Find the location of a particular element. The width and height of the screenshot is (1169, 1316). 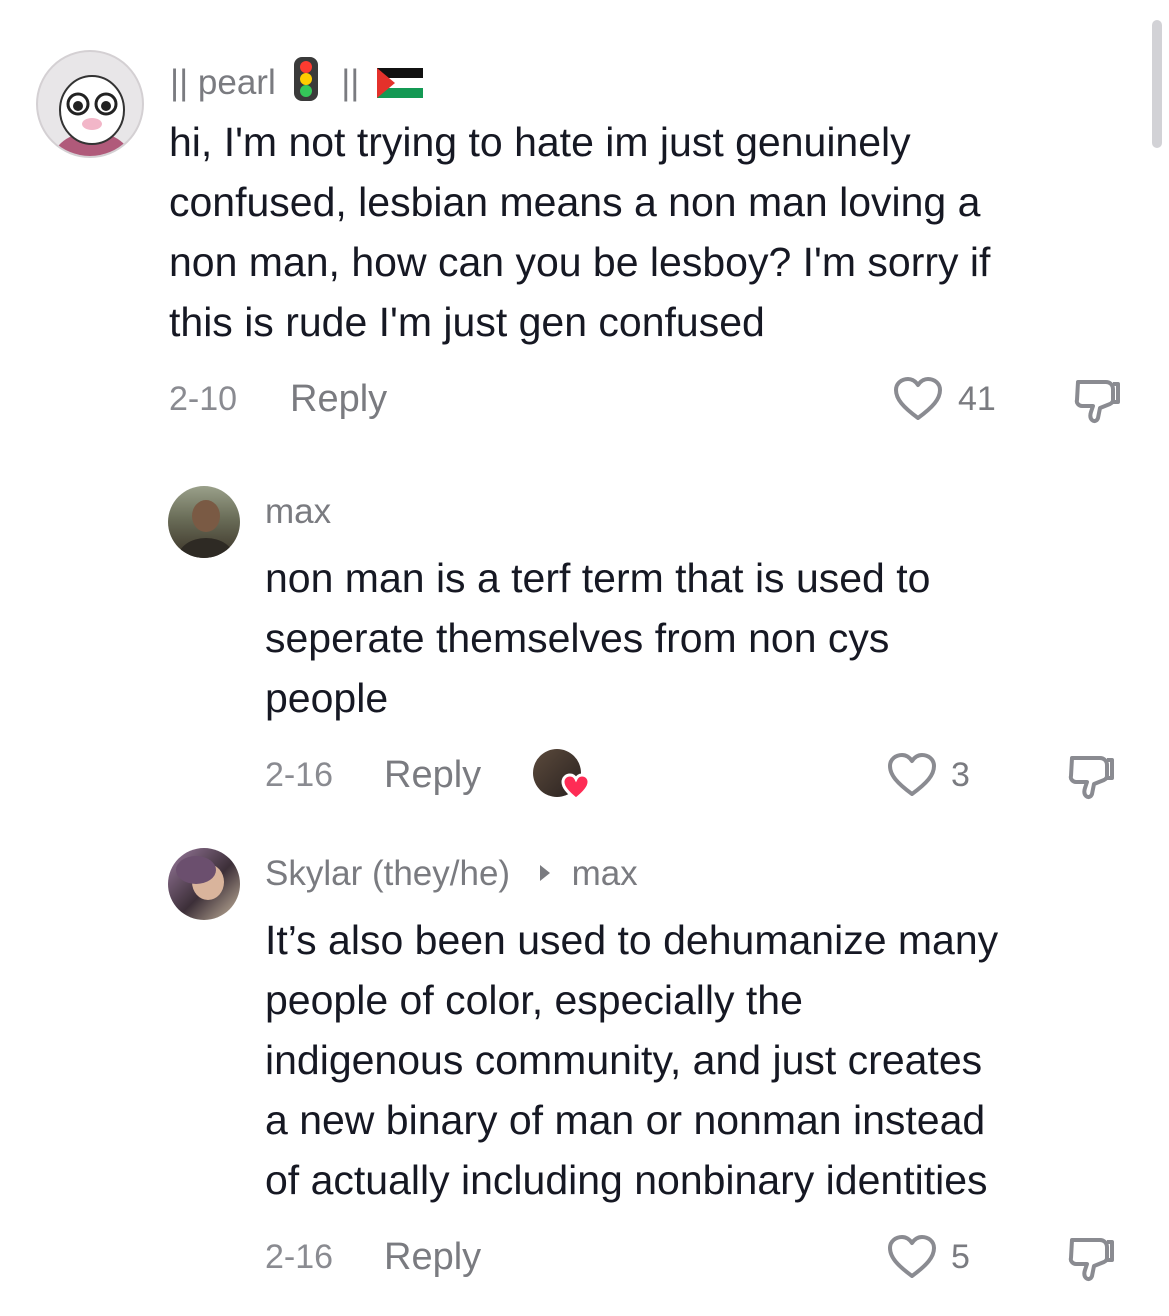

creator-liked-badge is located at coordinates (562, 775).